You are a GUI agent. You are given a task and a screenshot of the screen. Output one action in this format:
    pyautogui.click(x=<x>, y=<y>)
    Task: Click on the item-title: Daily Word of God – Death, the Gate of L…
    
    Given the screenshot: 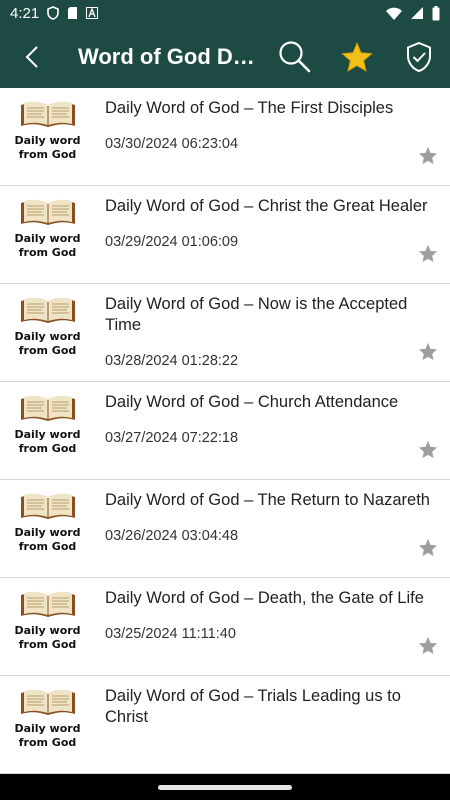 What is the action you would take?
    pyautogui.click(x=264, y=598)
    